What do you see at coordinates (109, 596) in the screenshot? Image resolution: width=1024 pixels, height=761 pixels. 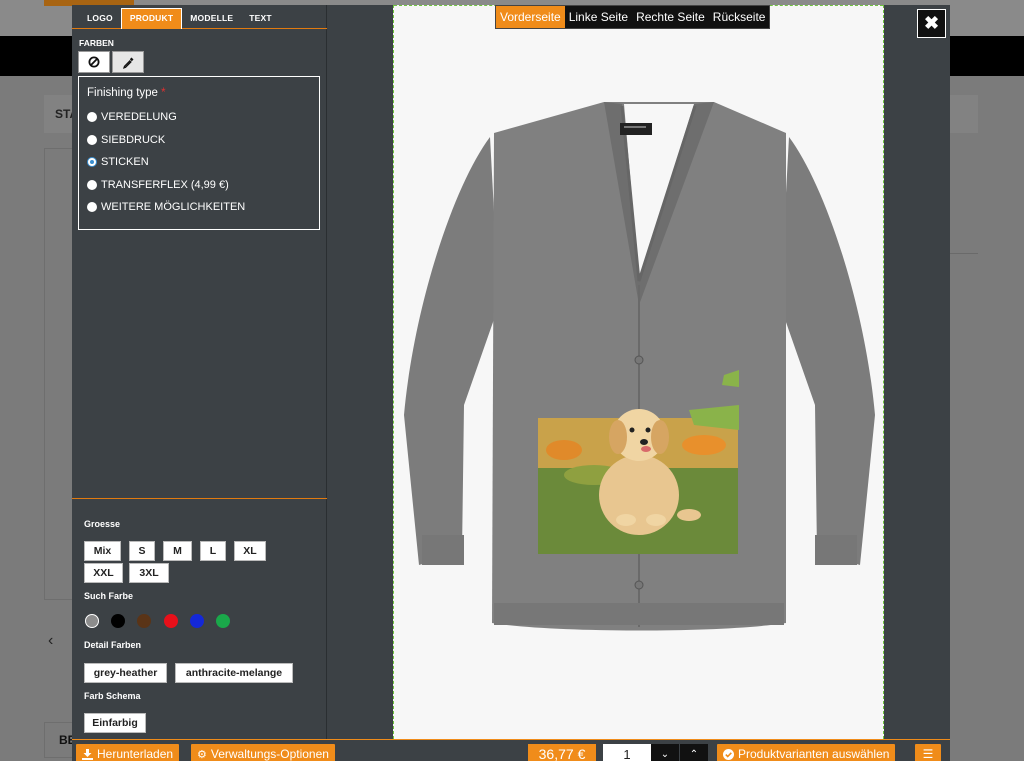 I see `such-farbe-label: Such Farbe` at bounding box center [109, 596].